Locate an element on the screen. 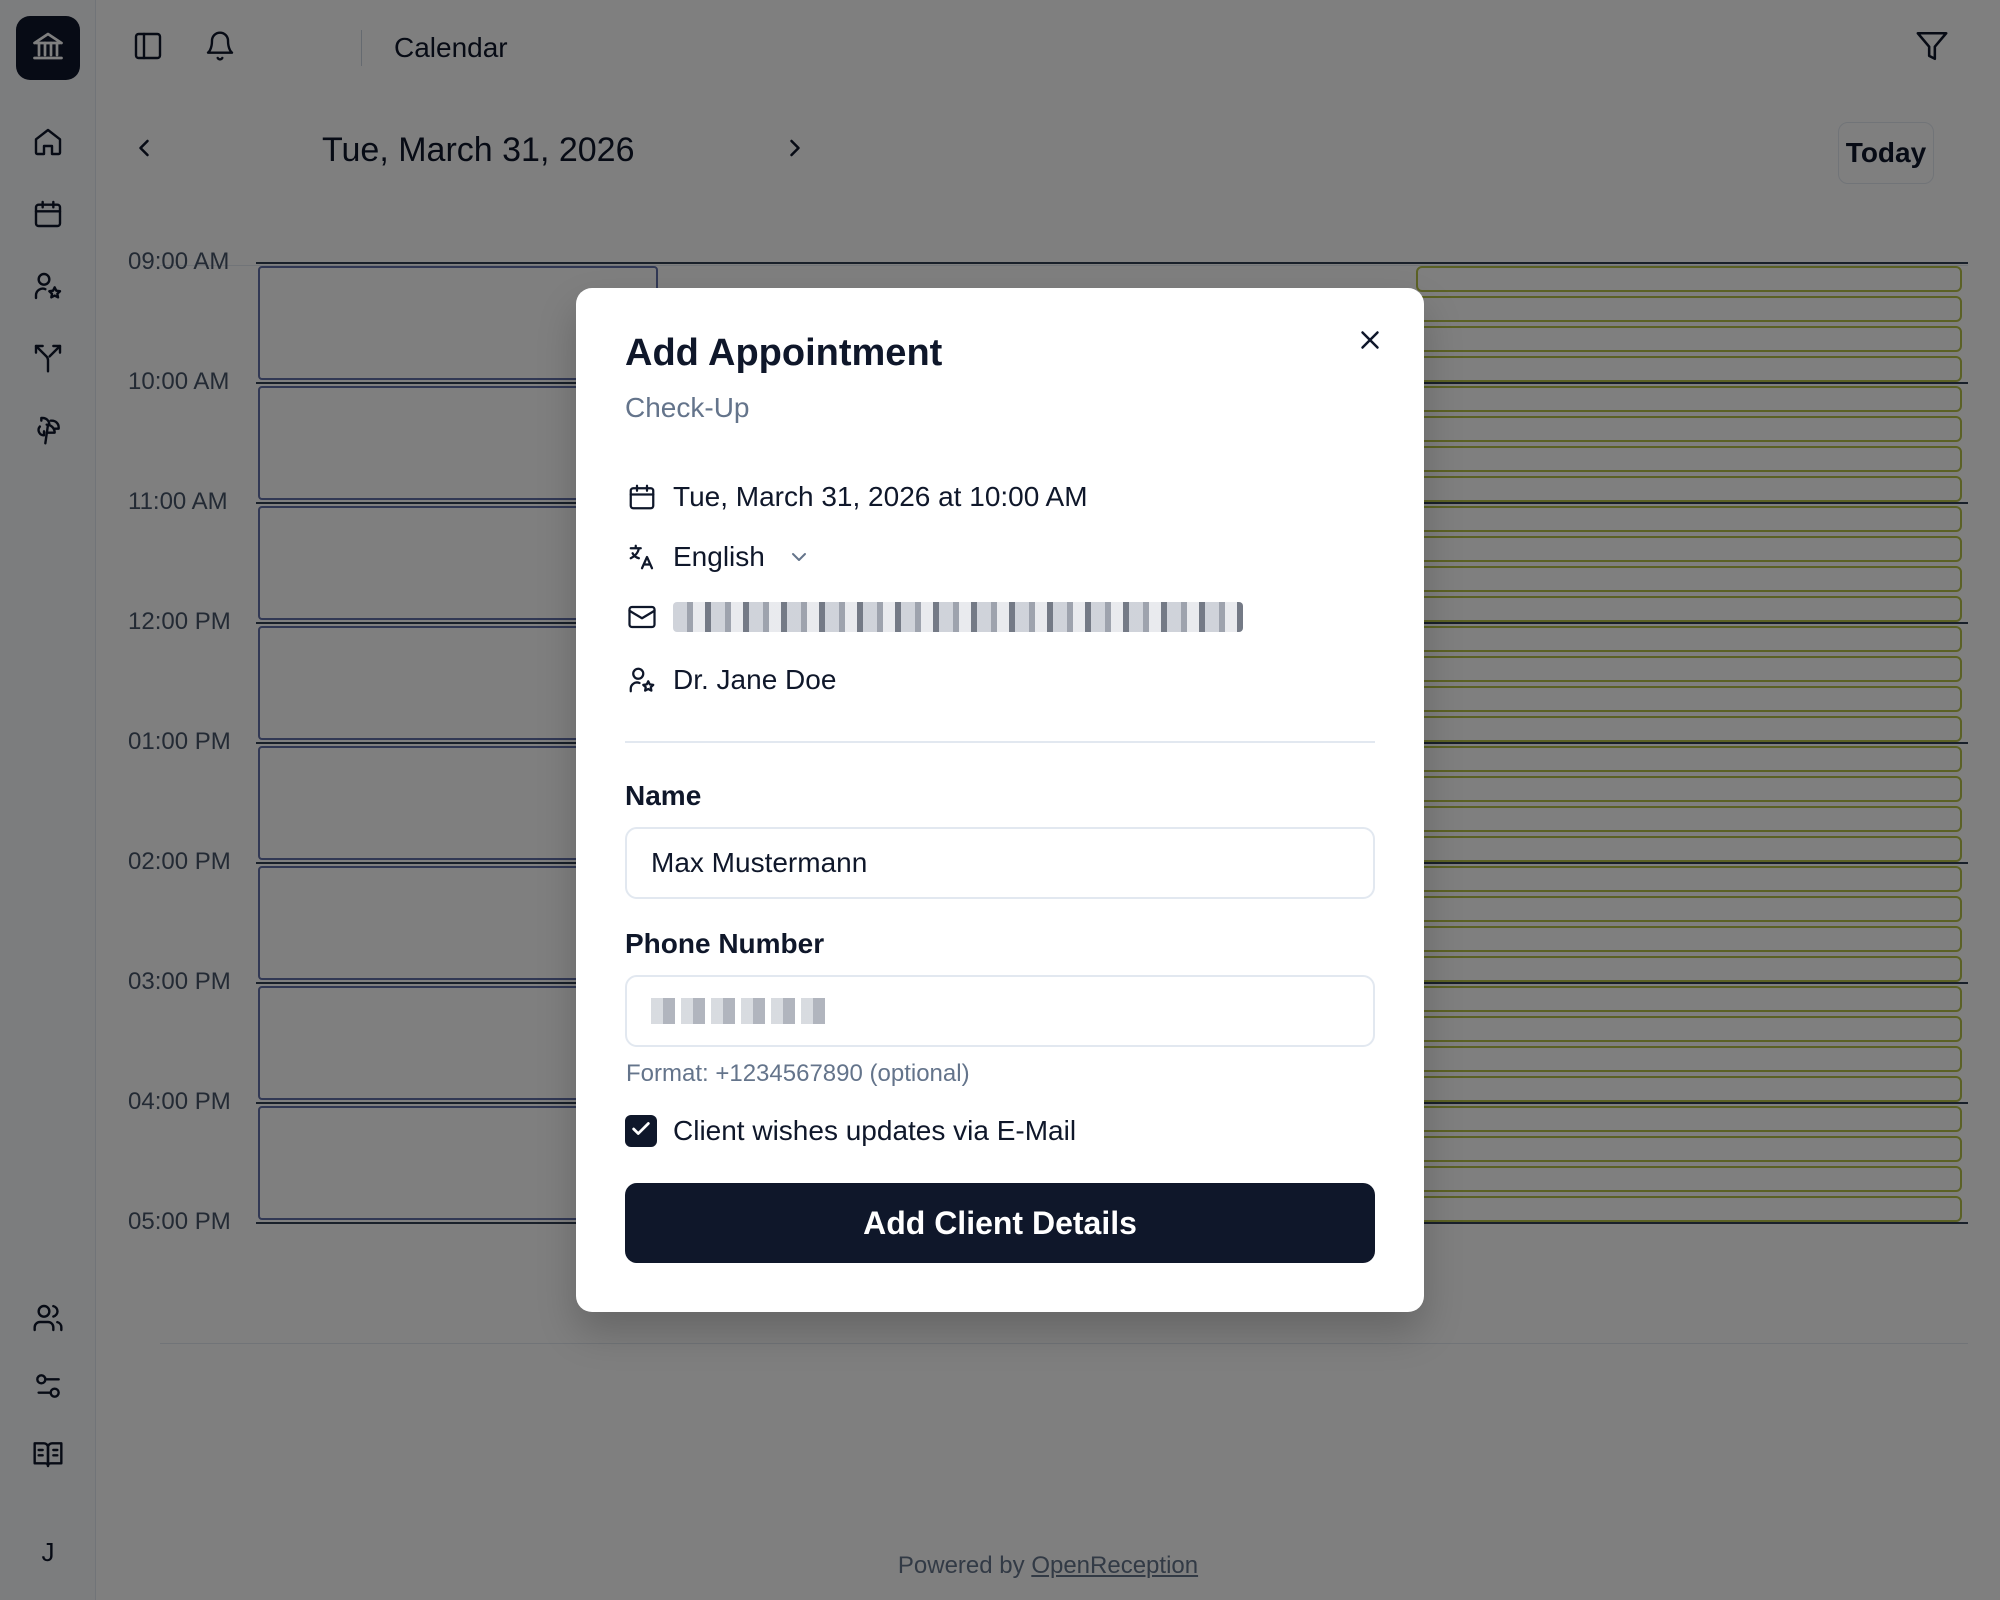 Image resolution: width=2000 pixels, height=1600 pixels. provider-name: Dr. Jane Doe is located at coordinates (755, 679).